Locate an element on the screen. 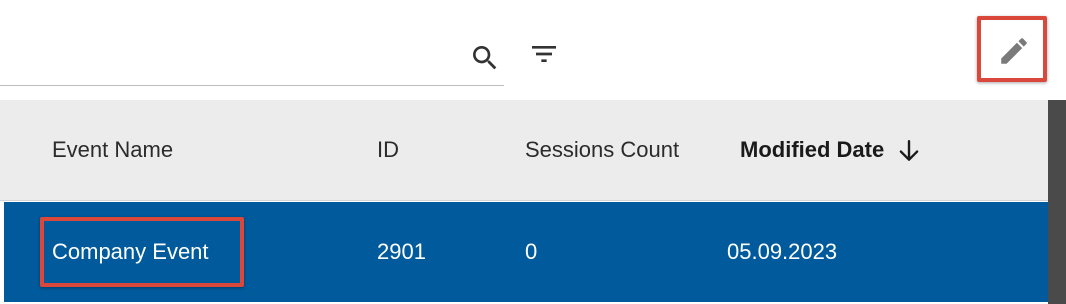 The height and width of the screenshot is (304, 1066). search-input is located at coordinates (232, 56).